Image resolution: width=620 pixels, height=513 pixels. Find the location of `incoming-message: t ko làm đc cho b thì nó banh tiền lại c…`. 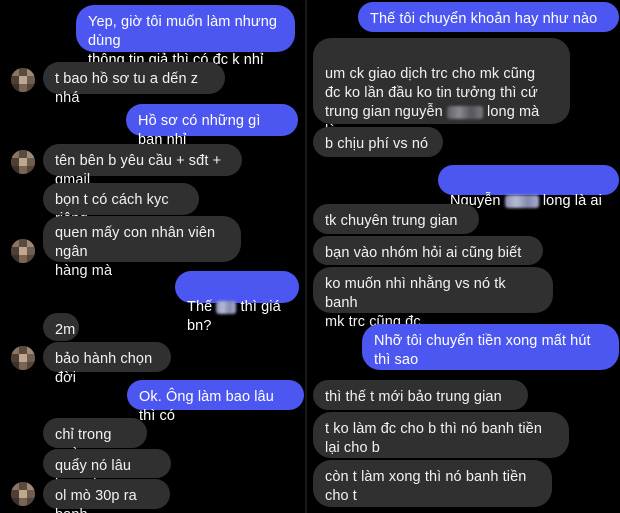

incoming-message: t ko làm đc cho b thì nó banh tiền lại c… is located at coordinates (441, 435).